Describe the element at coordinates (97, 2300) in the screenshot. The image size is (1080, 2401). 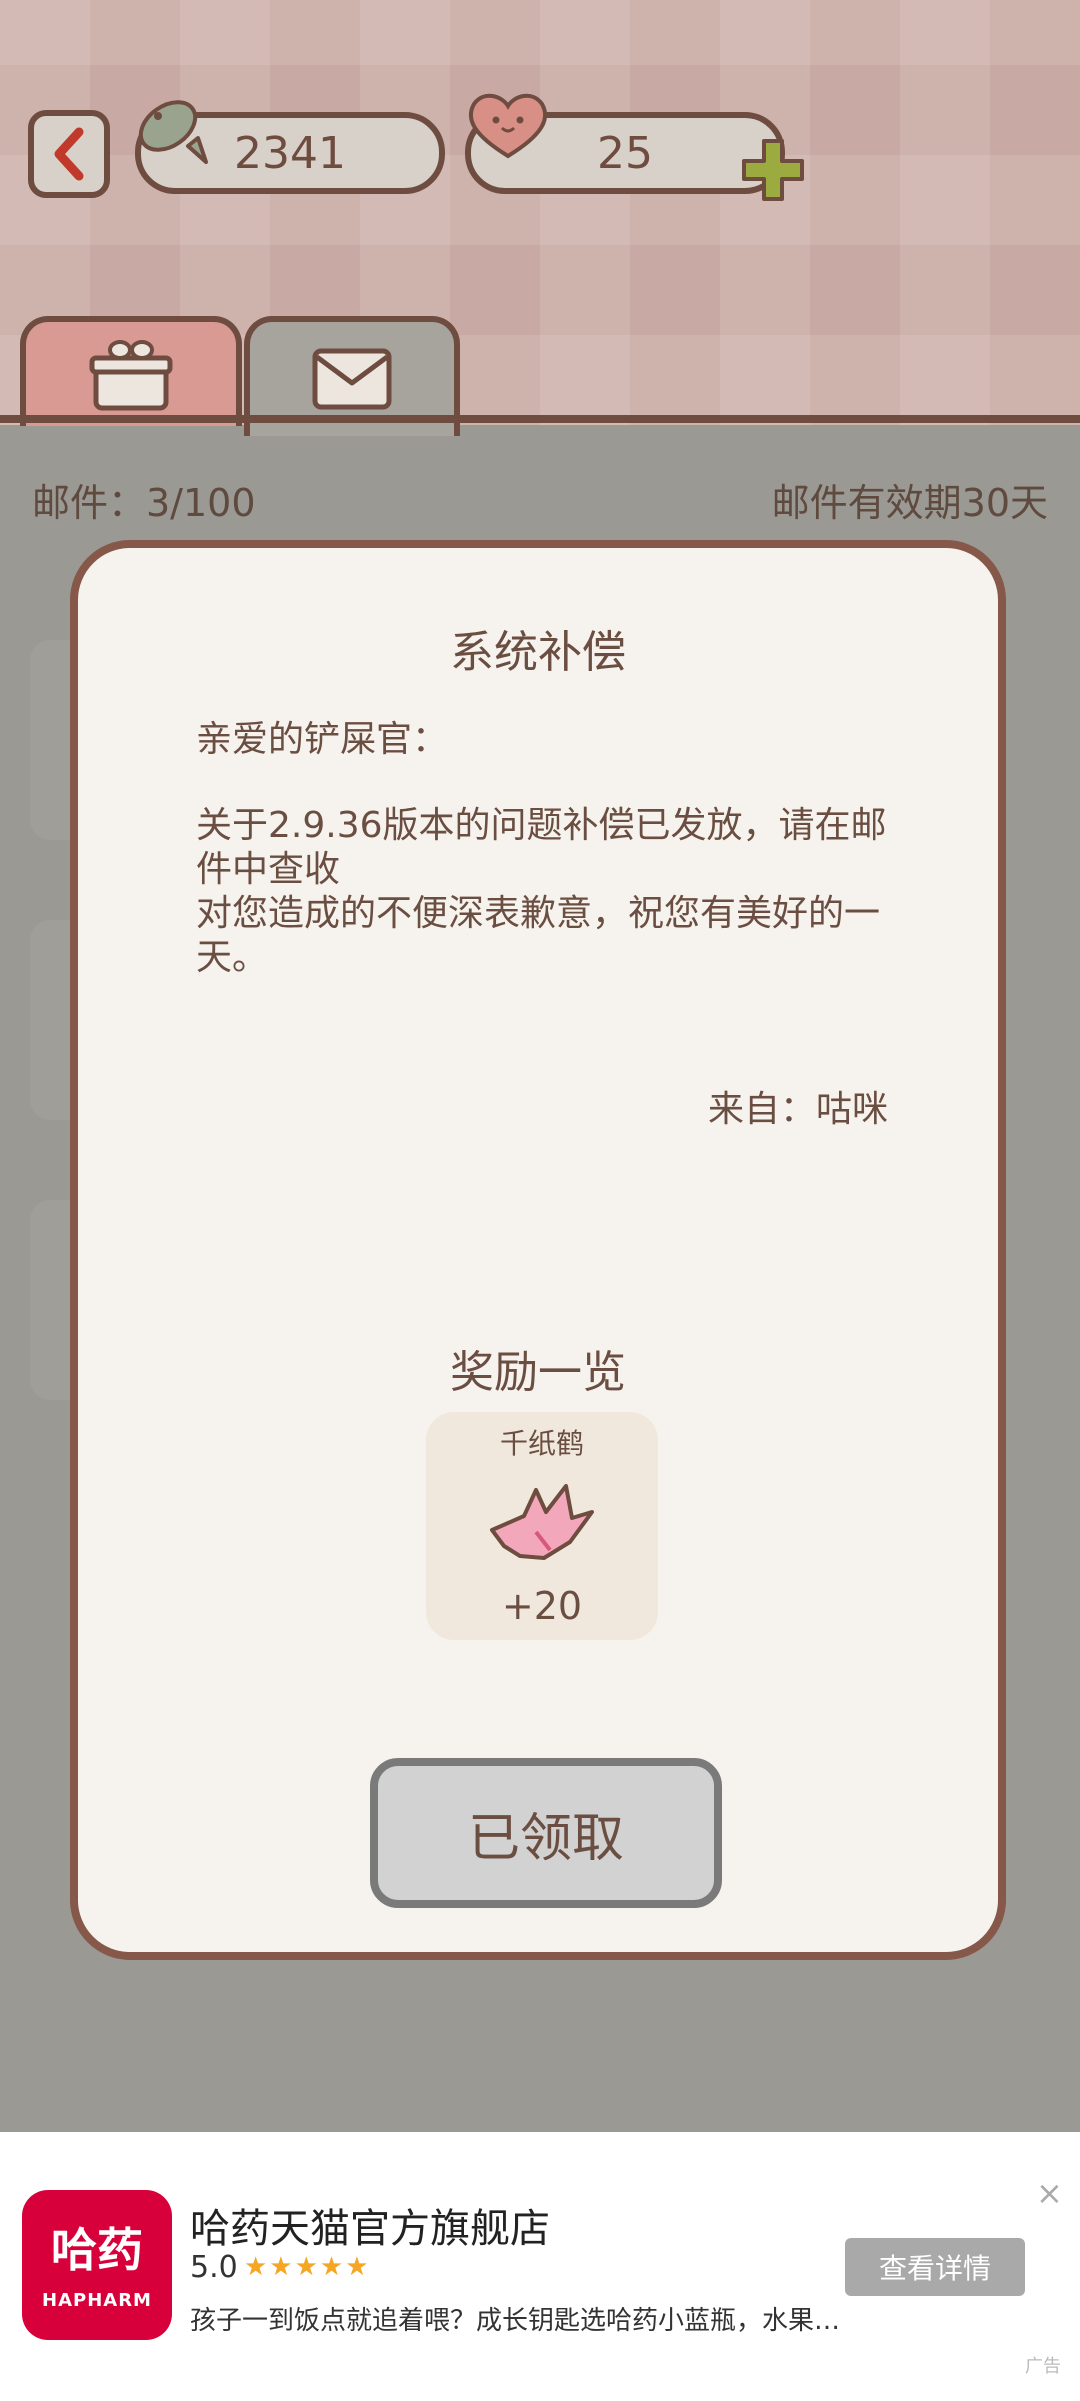
I see `ad-logo-subtext: HAPHARM` at that location.